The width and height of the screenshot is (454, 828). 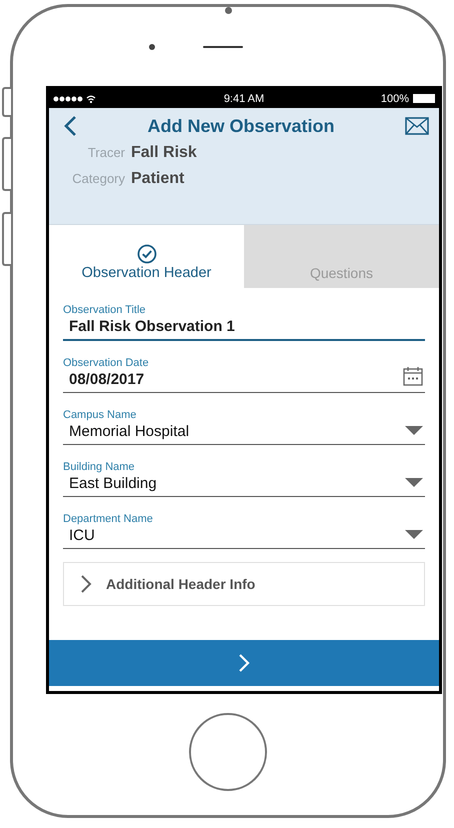 What do you see at coordinates (394, 98) in the screenshot?
I see `battery-percent: 100%` at bounding box center [394, 98].